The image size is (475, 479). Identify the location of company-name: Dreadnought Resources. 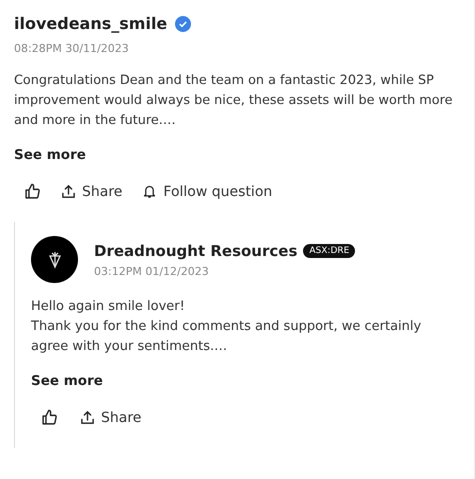
(196, 251).